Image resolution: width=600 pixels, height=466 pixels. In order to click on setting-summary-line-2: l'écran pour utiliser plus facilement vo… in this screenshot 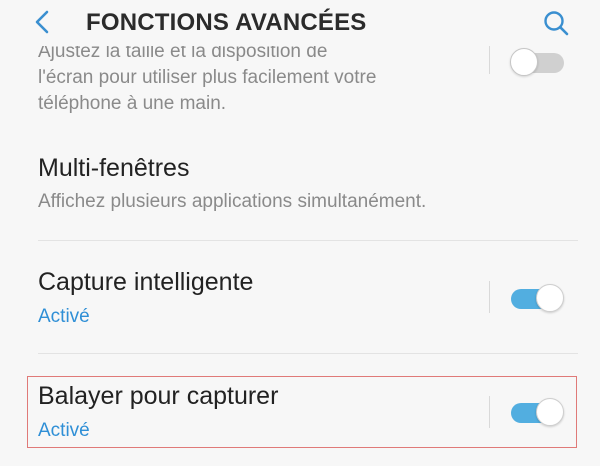, I will do `click(207, 77)`.